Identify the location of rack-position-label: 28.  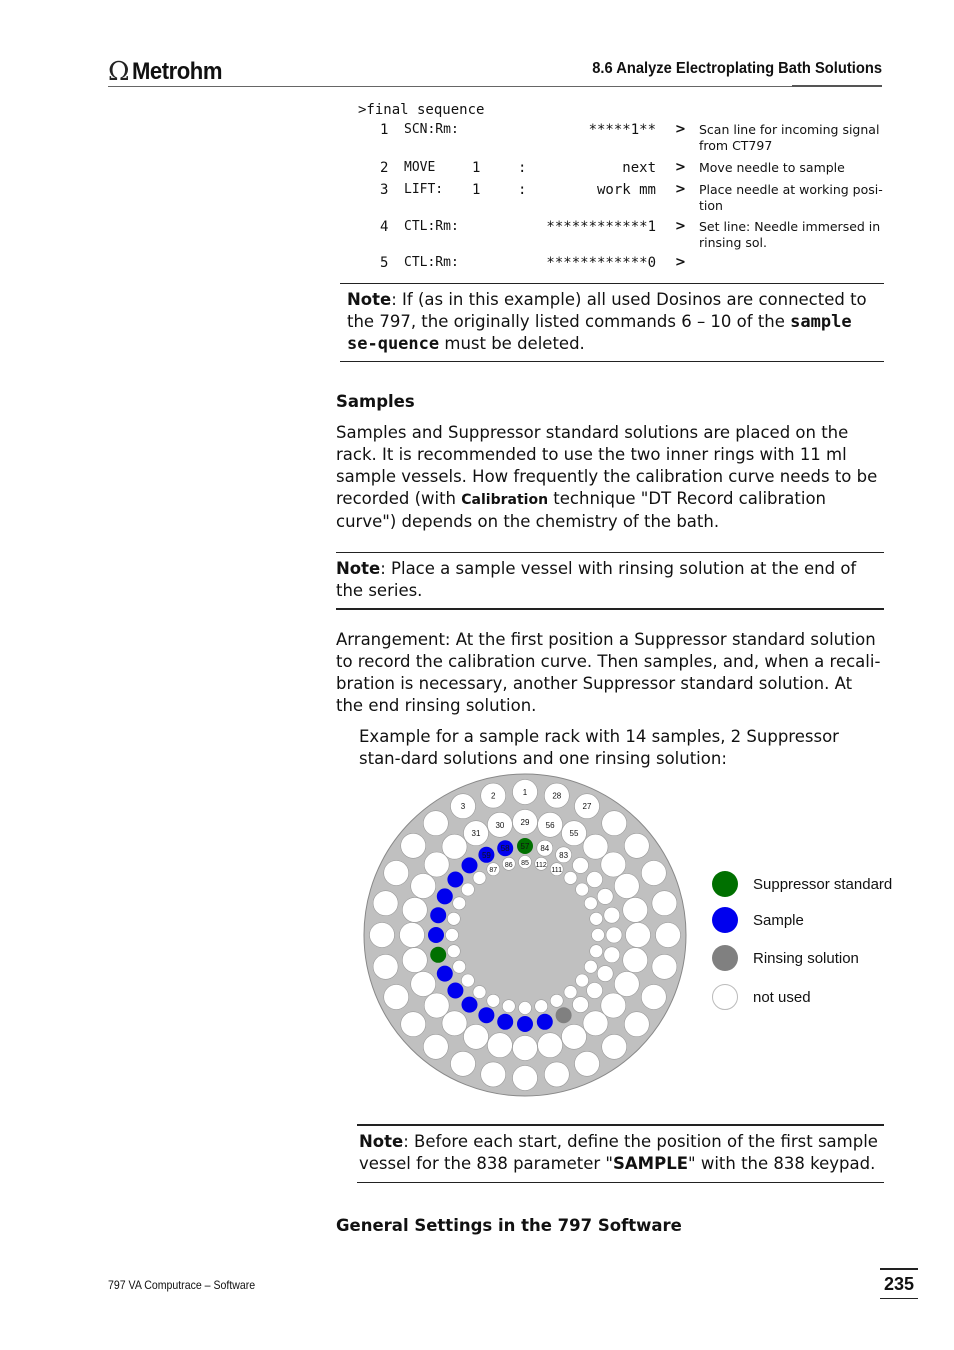
(556, 796).